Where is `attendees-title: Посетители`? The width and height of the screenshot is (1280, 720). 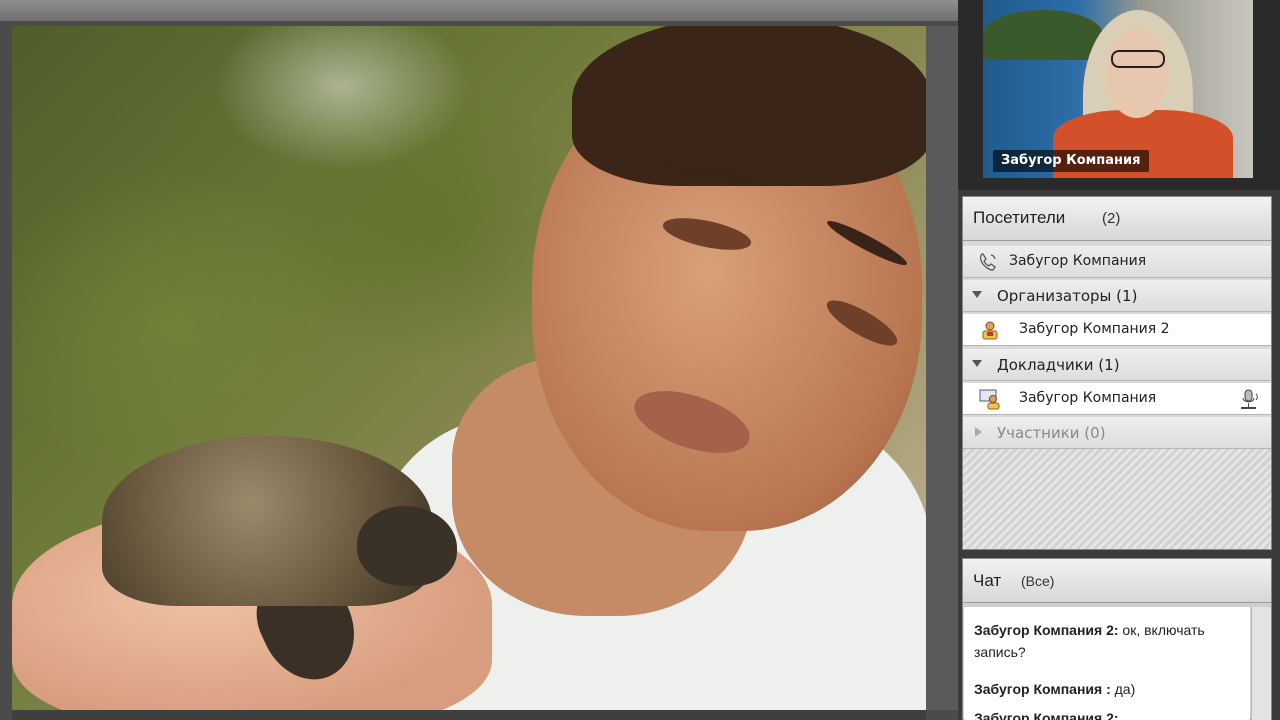 attendees-title: Посетители is located at coordinates (1019, 217).